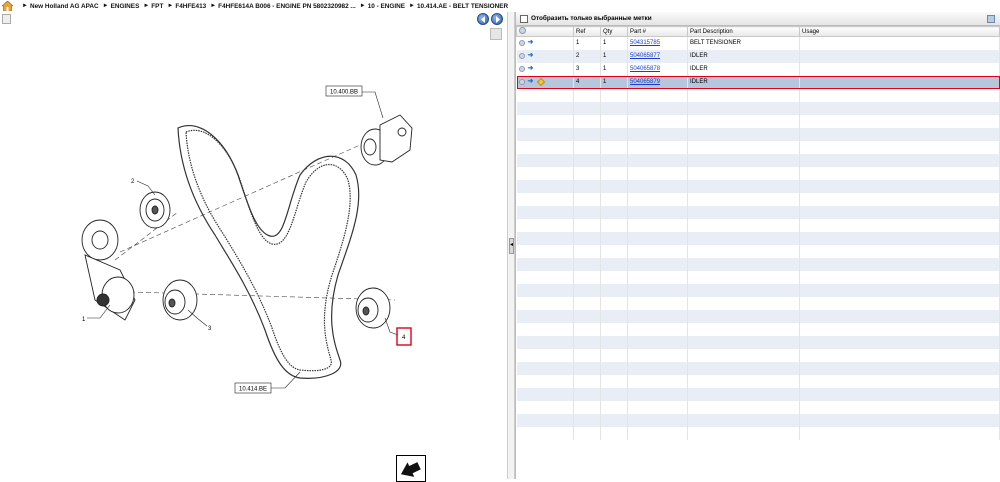 The image size is (1000, 482). Describe the element at coordinates (58, 6) in the screenshot. I see `breadcrumb-item-brand: ► New Holland AG APAC` at that location.